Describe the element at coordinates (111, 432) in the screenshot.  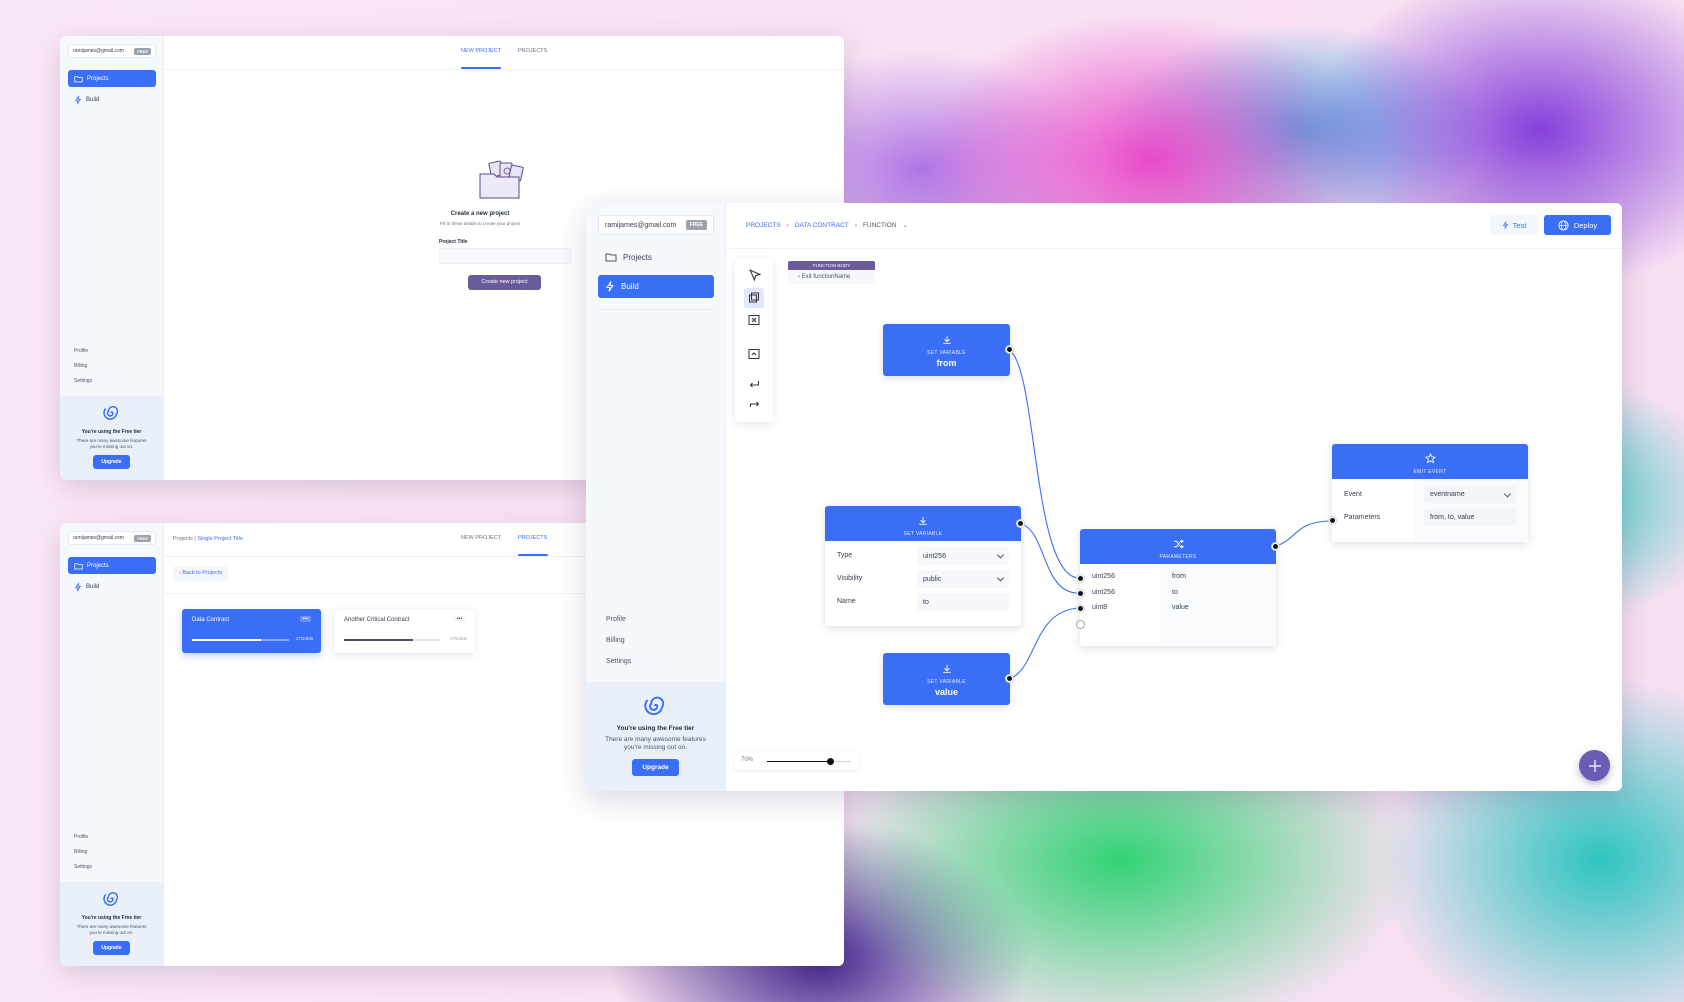
I see `promo-title: You're using the Free tier` at that location.